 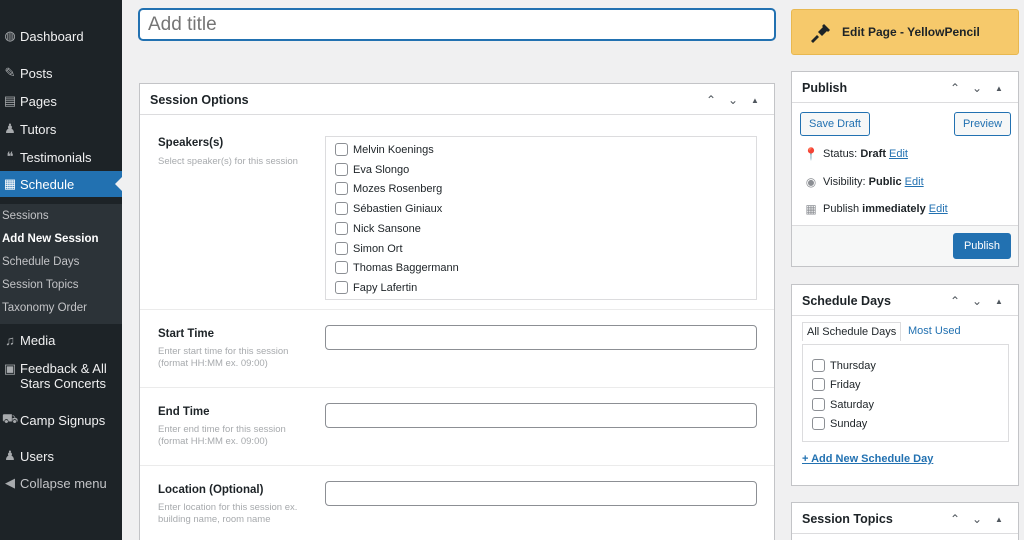 I want to click on end-time-input, so click(x=541, y=415).